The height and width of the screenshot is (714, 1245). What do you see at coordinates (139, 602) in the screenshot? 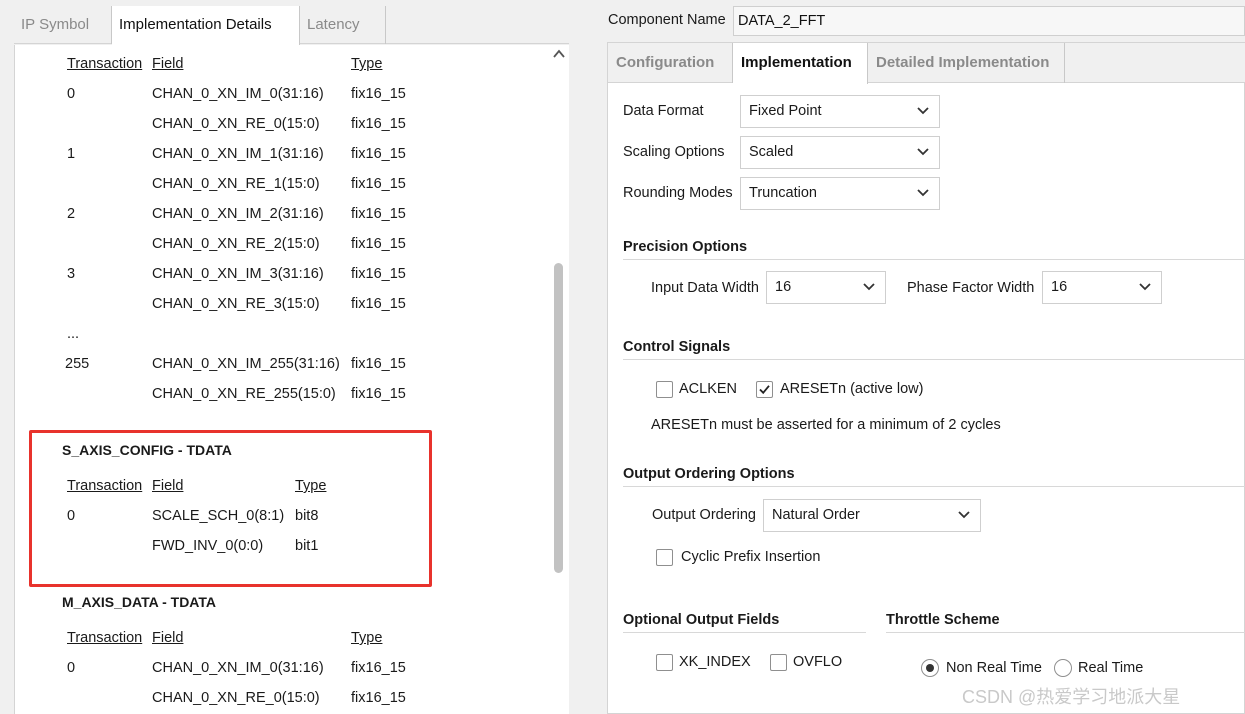
I see `data-section-title: M_AXIS_DATA - TDATA` at bounding box center [139, 602].